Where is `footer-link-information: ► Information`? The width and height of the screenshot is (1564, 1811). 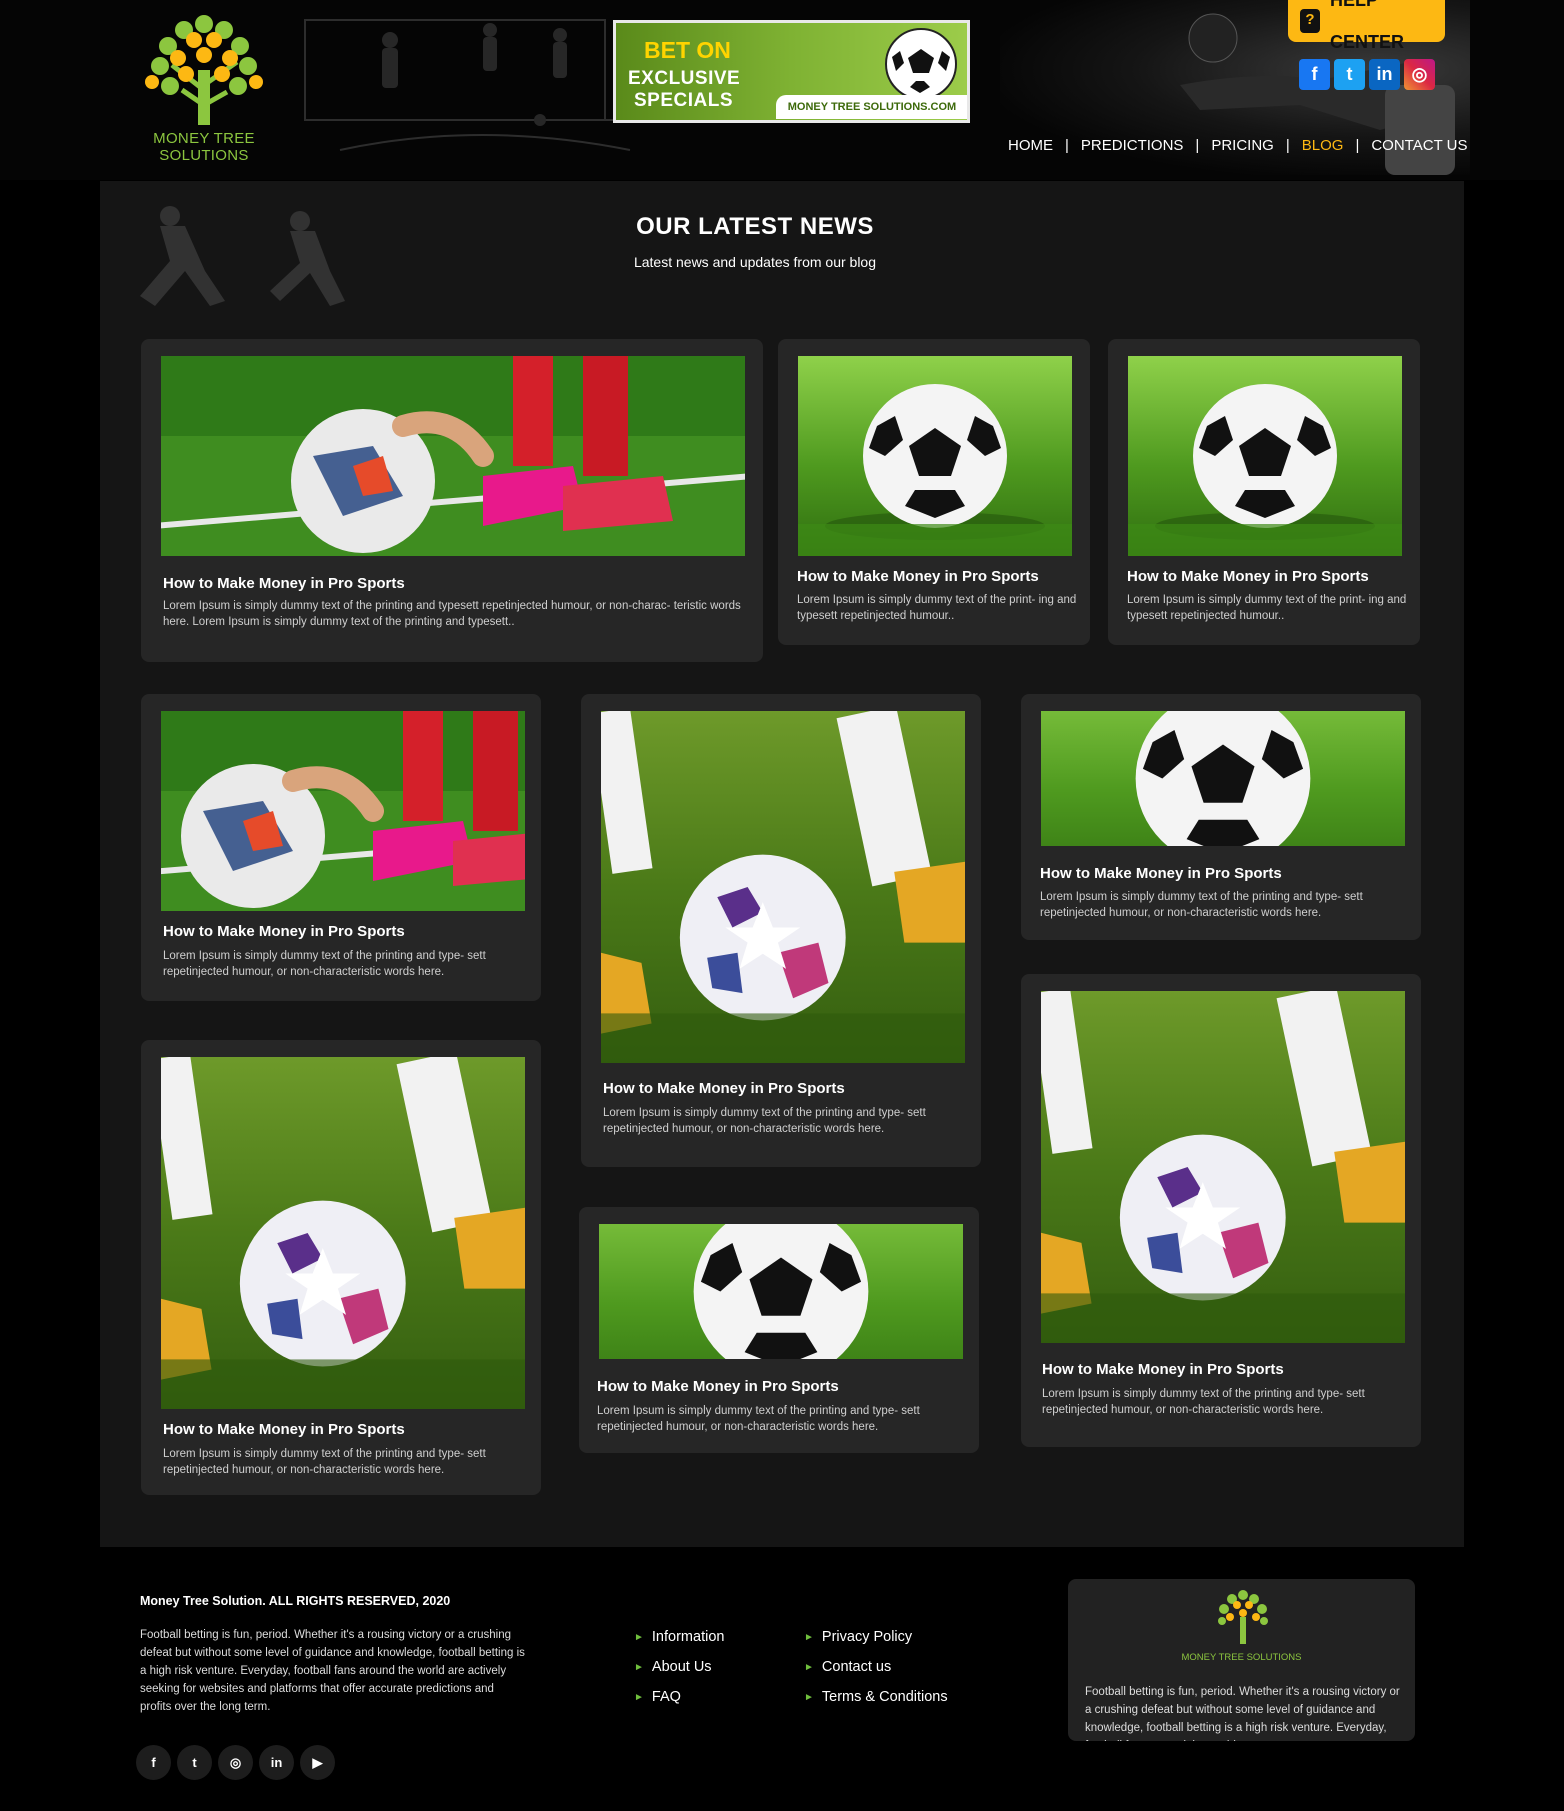 footer-link-information: ► Information is located at coordinates (679, 1637).